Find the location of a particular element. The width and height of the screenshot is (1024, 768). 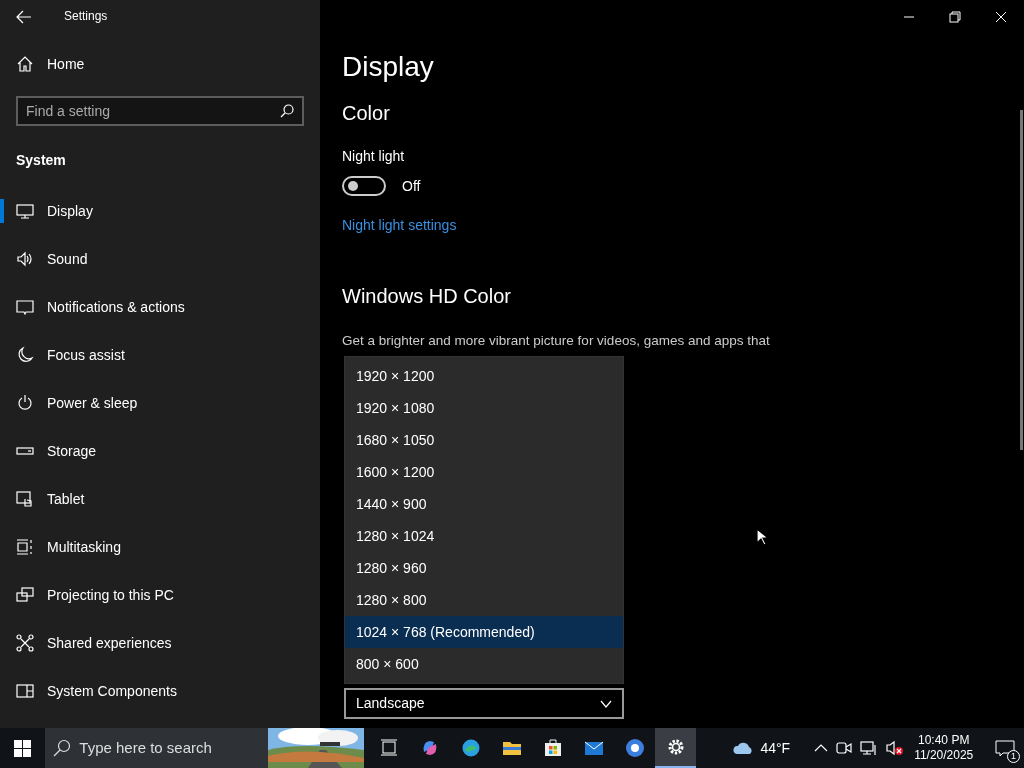

notification-count: 1 is located at coordinates (1013, 756).